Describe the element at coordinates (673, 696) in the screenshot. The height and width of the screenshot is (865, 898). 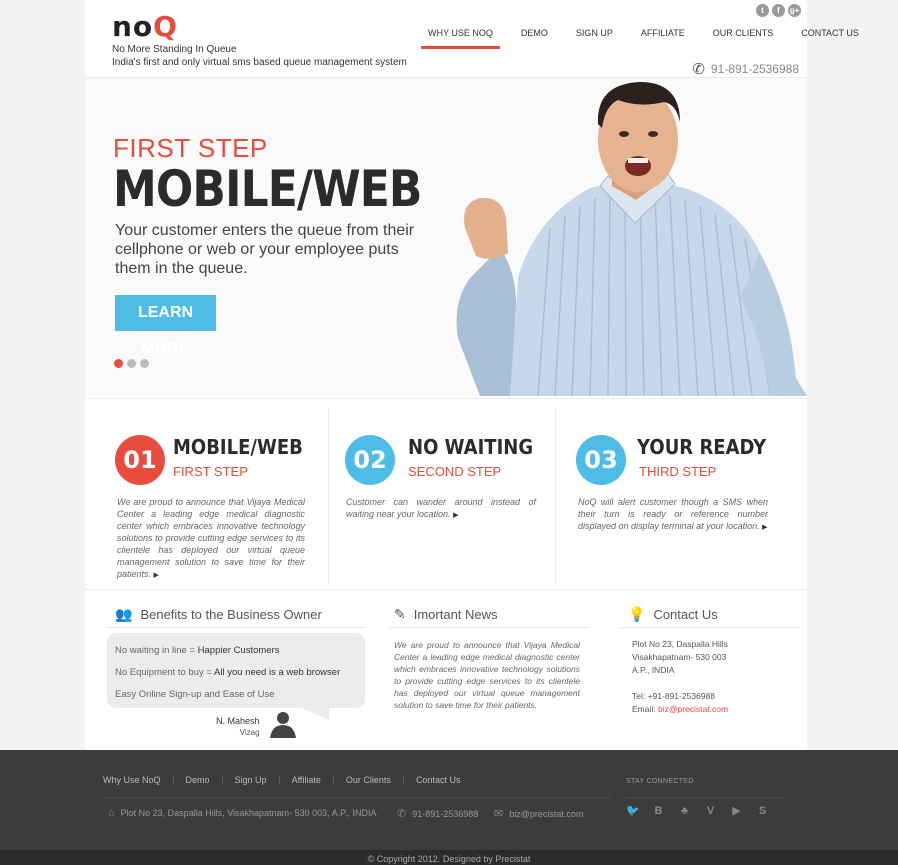
I see `contact-tel: Tel: +91-891-2536988` at that location.